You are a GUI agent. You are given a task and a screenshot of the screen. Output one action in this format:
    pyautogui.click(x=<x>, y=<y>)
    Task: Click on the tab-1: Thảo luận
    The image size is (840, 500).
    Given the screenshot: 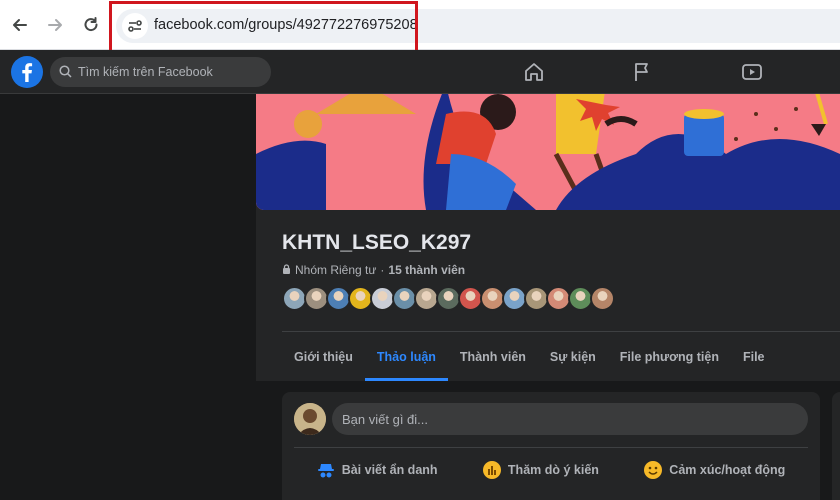 What is the action you would take?
    pyautogui.click(x=406, y=356)
    